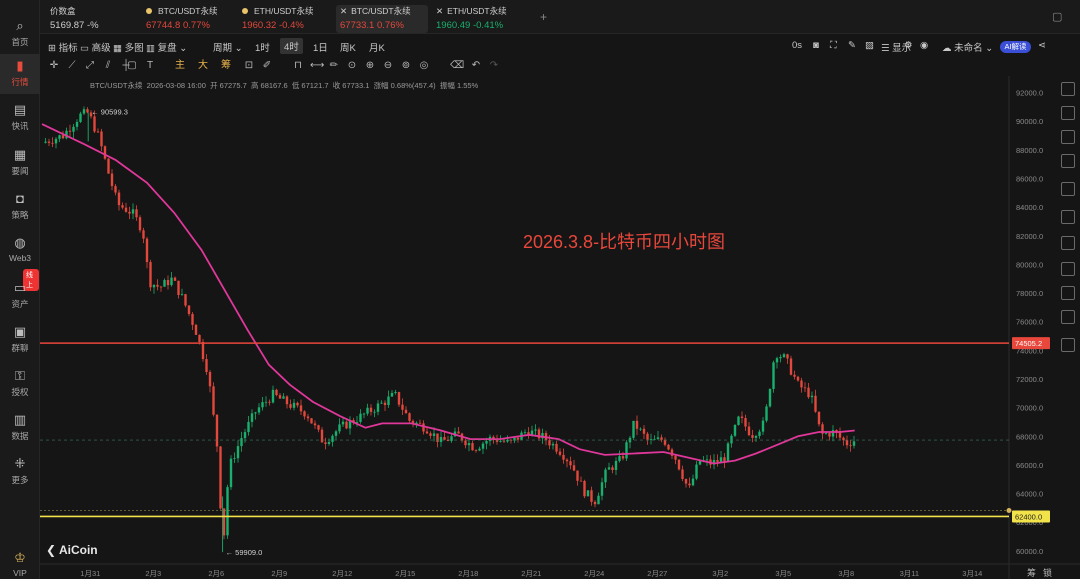  Describe the element at coordinates (348, 47) in the screenshot. I see `interval-1w: 周K` at that location.